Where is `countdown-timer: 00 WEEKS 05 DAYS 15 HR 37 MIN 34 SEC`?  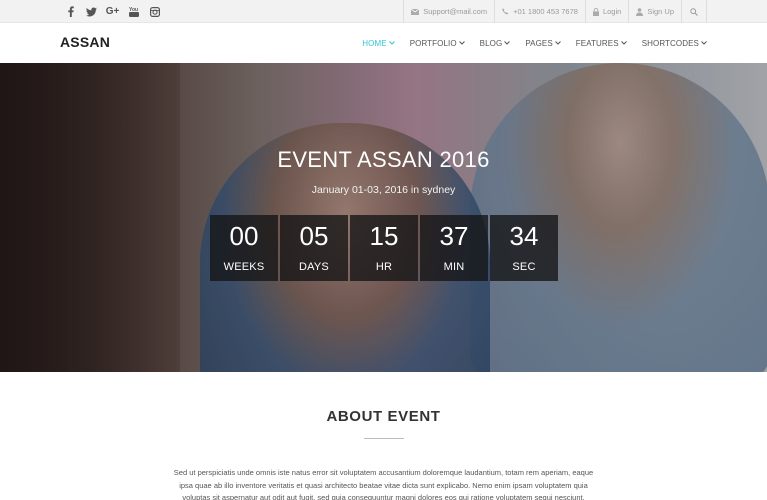
countdown-timer: 00 WEEKS 05 DAYS 15 HR 37 MIN 34 SEC is located at coordinates (384, 248).